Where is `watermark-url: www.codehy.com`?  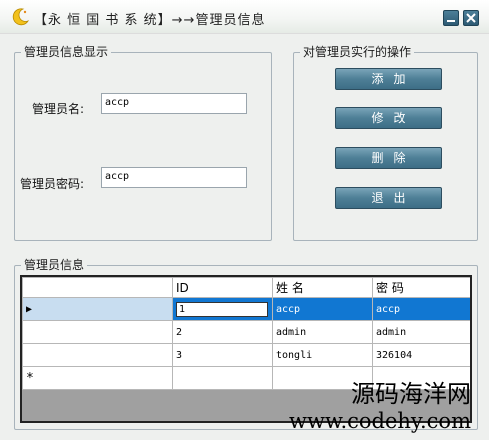 watermark-url: www.codehy.com is located at coordinates (380, 421).